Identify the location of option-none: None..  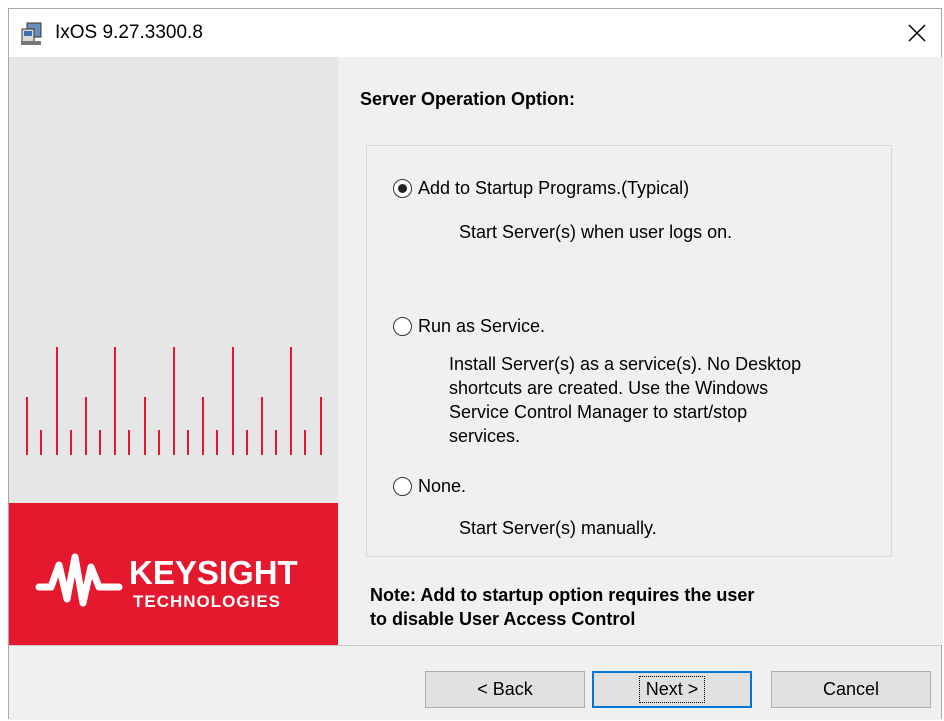
(429, 486).